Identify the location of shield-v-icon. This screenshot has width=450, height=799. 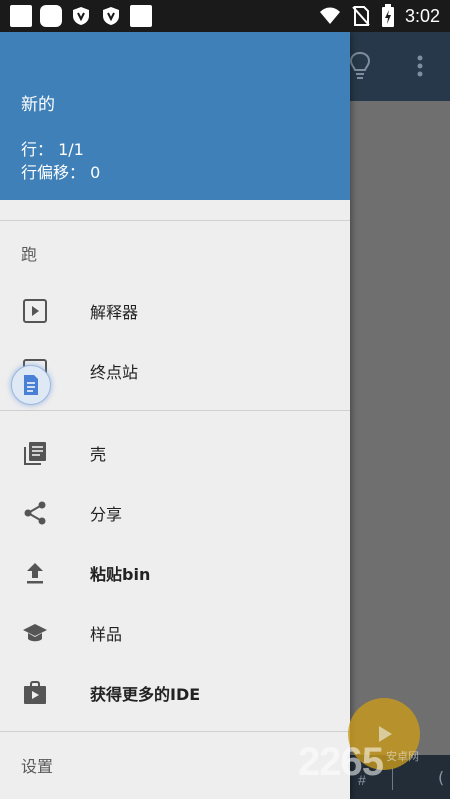
(81, 16).